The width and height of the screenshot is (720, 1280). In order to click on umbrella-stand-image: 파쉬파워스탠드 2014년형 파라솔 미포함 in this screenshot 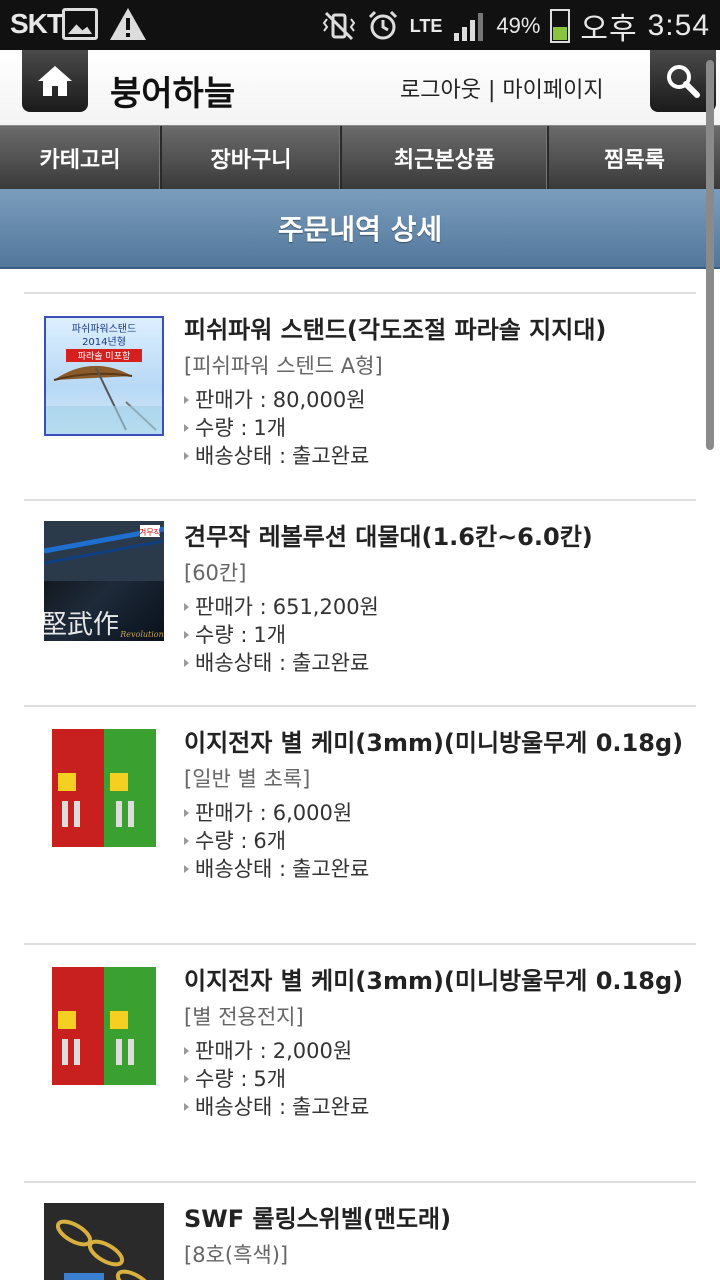, I will do `click(104, 378)`.